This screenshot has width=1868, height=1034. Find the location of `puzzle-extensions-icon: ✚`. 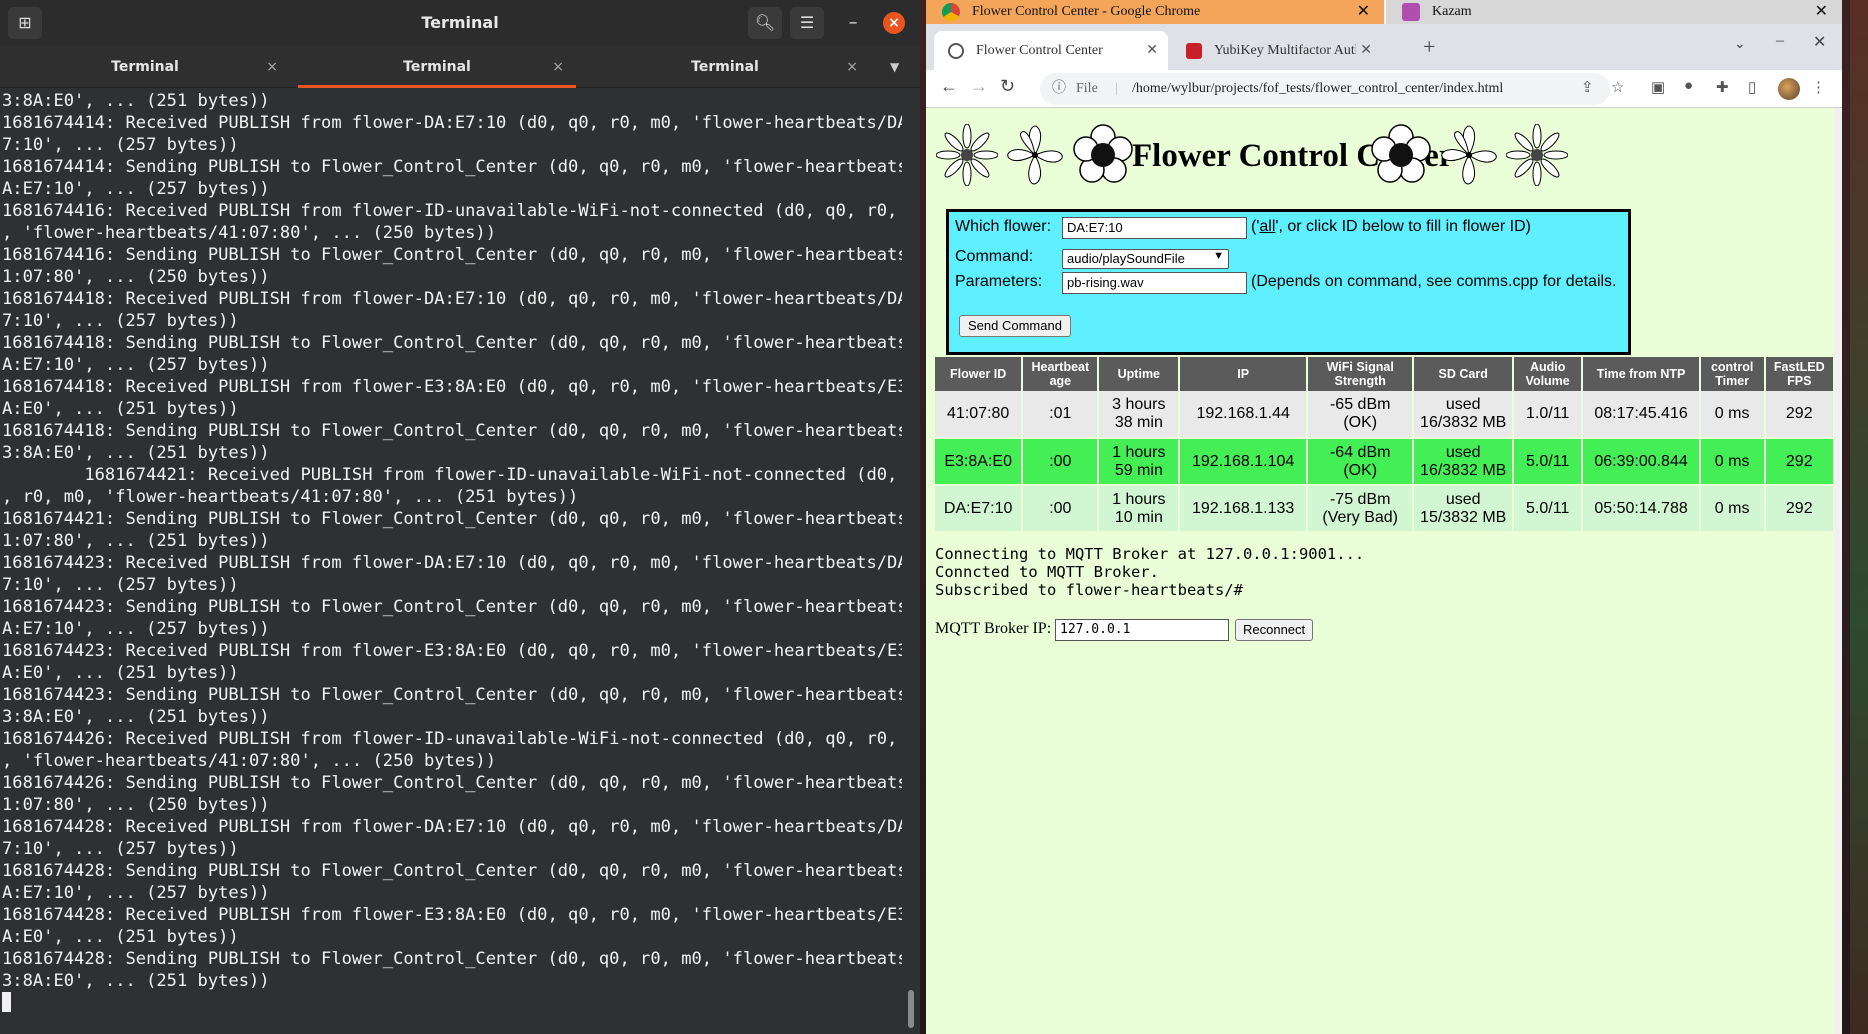

puzzle-extensions-icon: ✚ is located at coordinates (1722, 87).